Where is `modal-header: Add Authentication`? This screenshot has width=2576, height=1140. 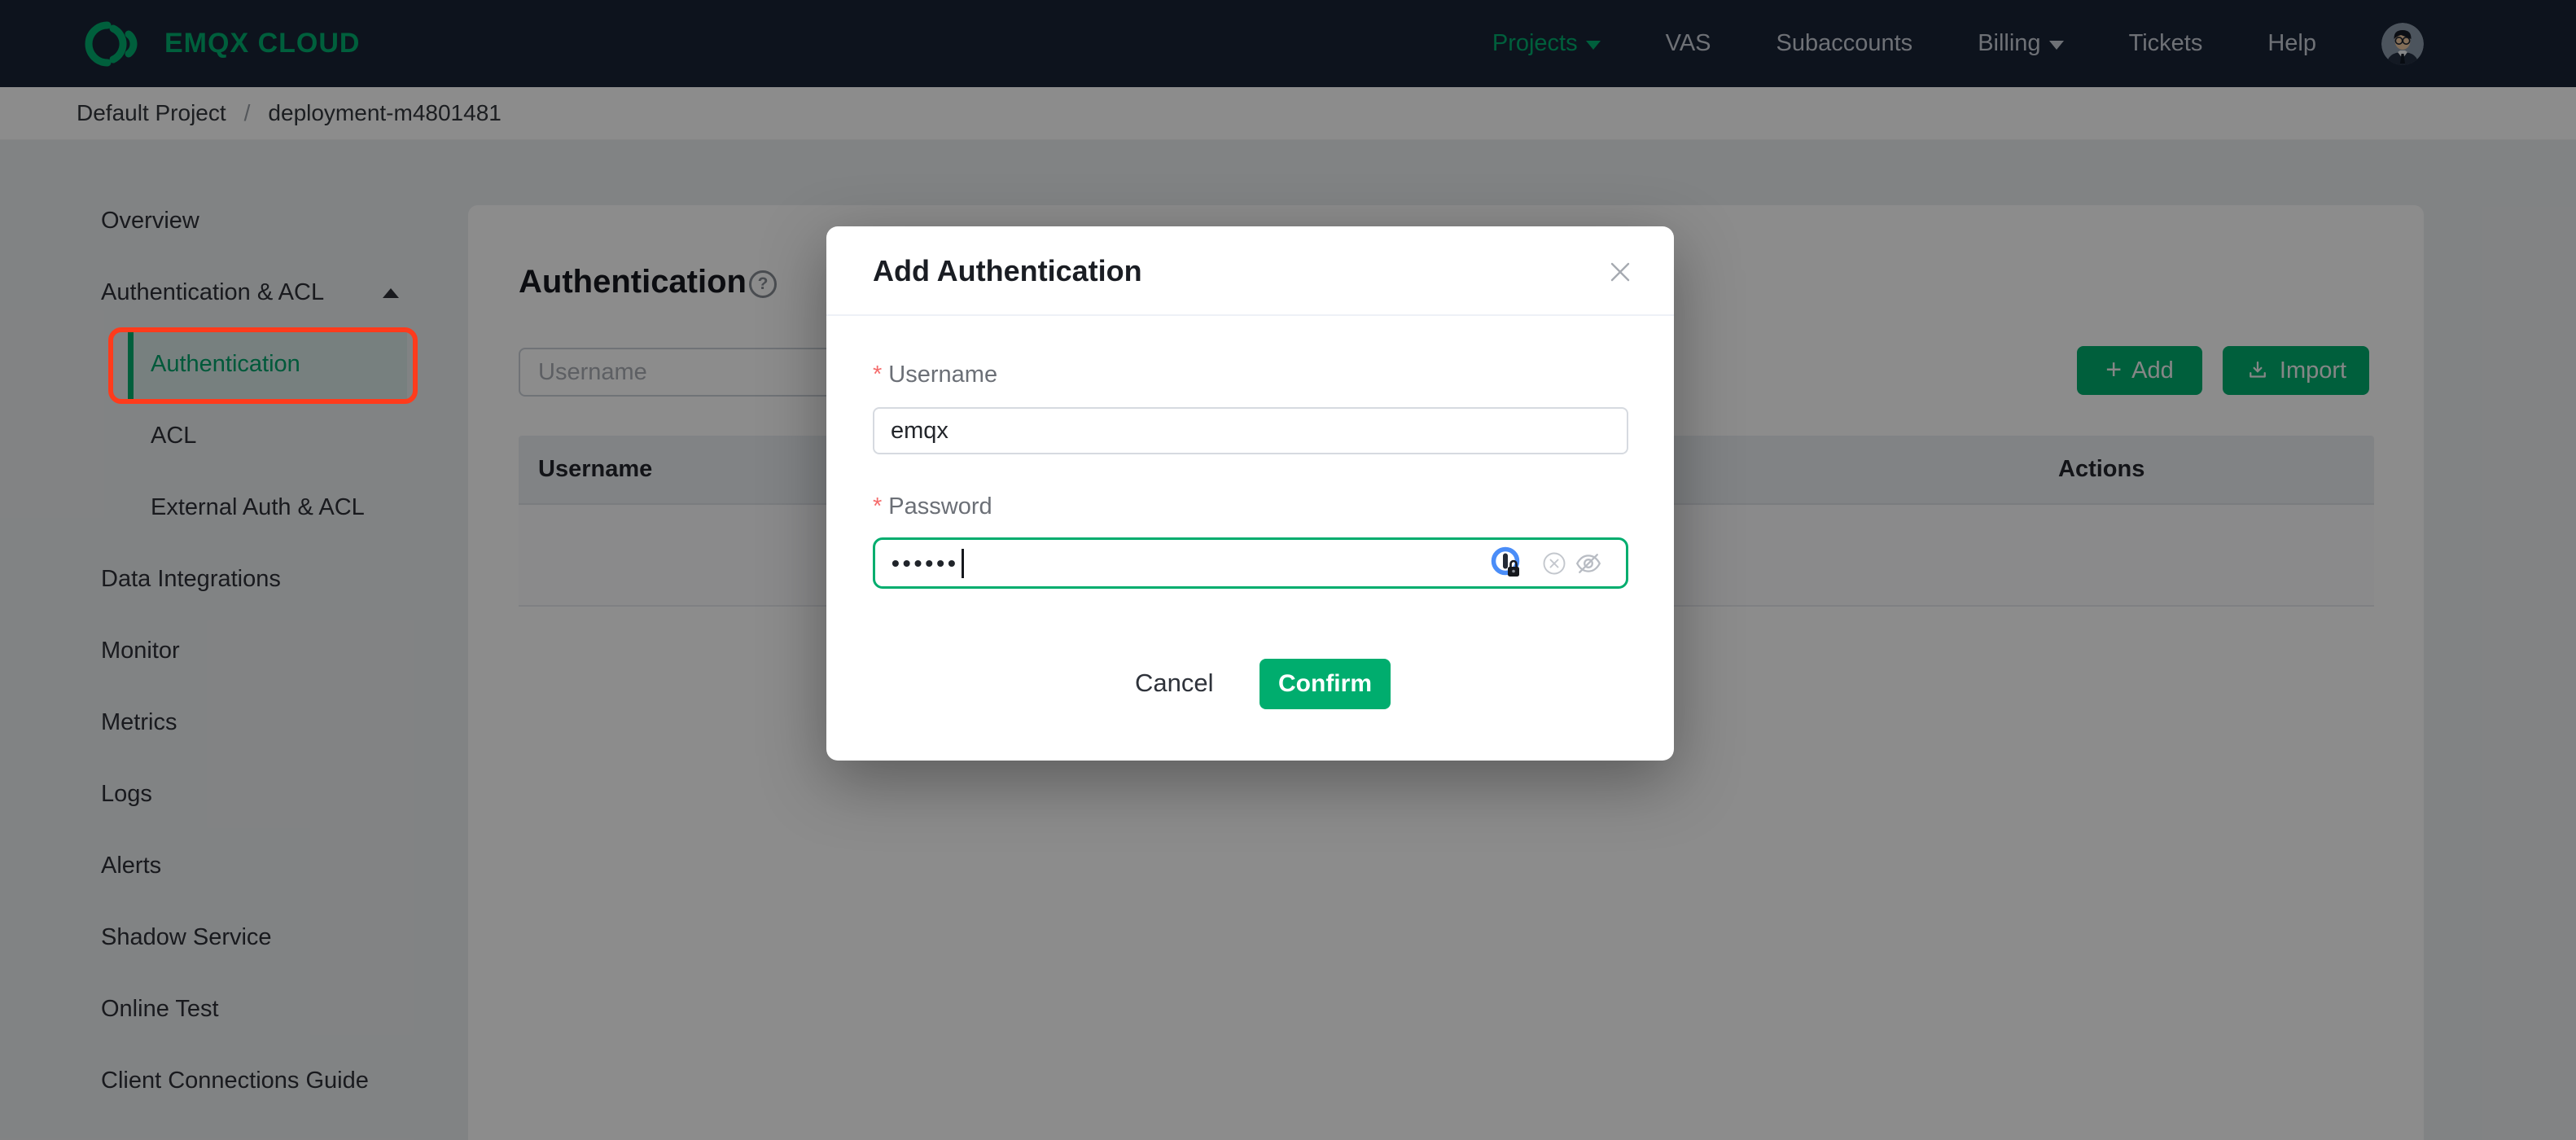 modal-header: Add Authentication is located at coordinates (1250, 271).